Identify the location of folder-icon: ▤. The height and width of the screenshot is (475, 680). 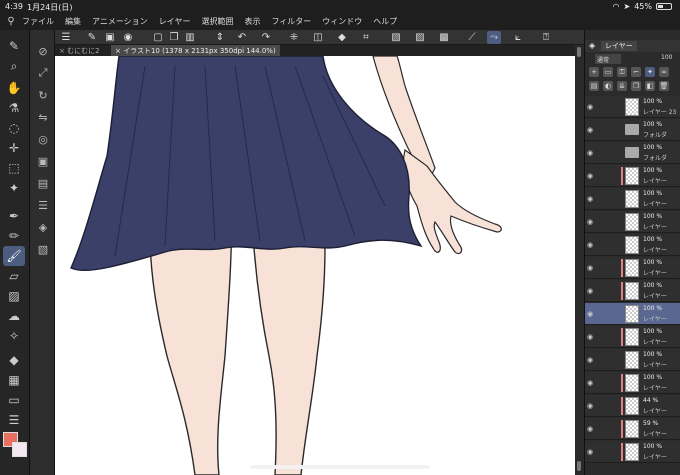
(594, 86).